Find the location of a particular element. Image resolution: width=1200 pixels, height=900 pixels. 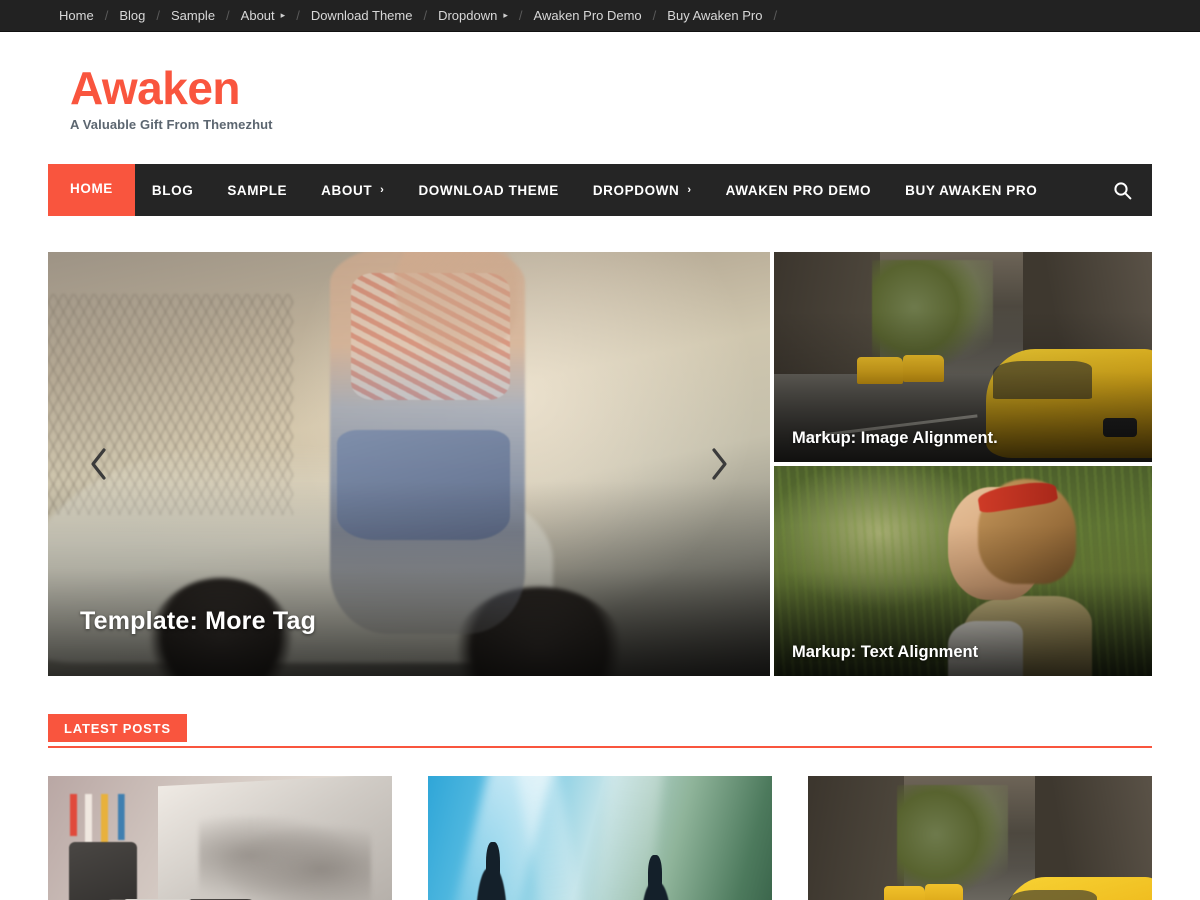

search-button is located at coordinates (1122, 190).